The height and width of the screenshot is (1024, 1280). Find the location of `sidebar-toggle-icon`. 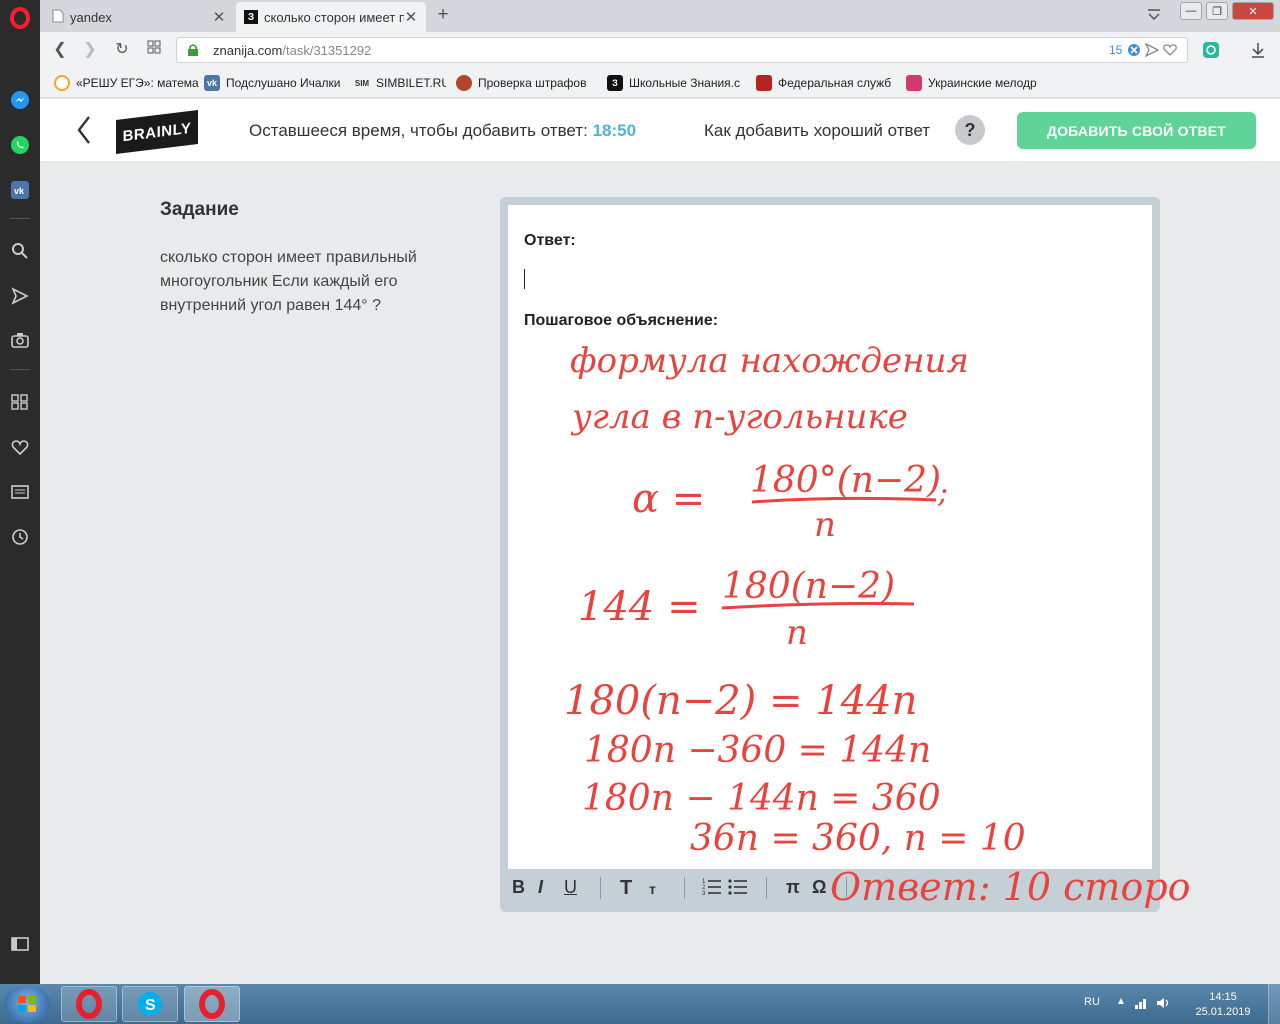

sidebar-toggle-icon is located at coordinates (20, 944).